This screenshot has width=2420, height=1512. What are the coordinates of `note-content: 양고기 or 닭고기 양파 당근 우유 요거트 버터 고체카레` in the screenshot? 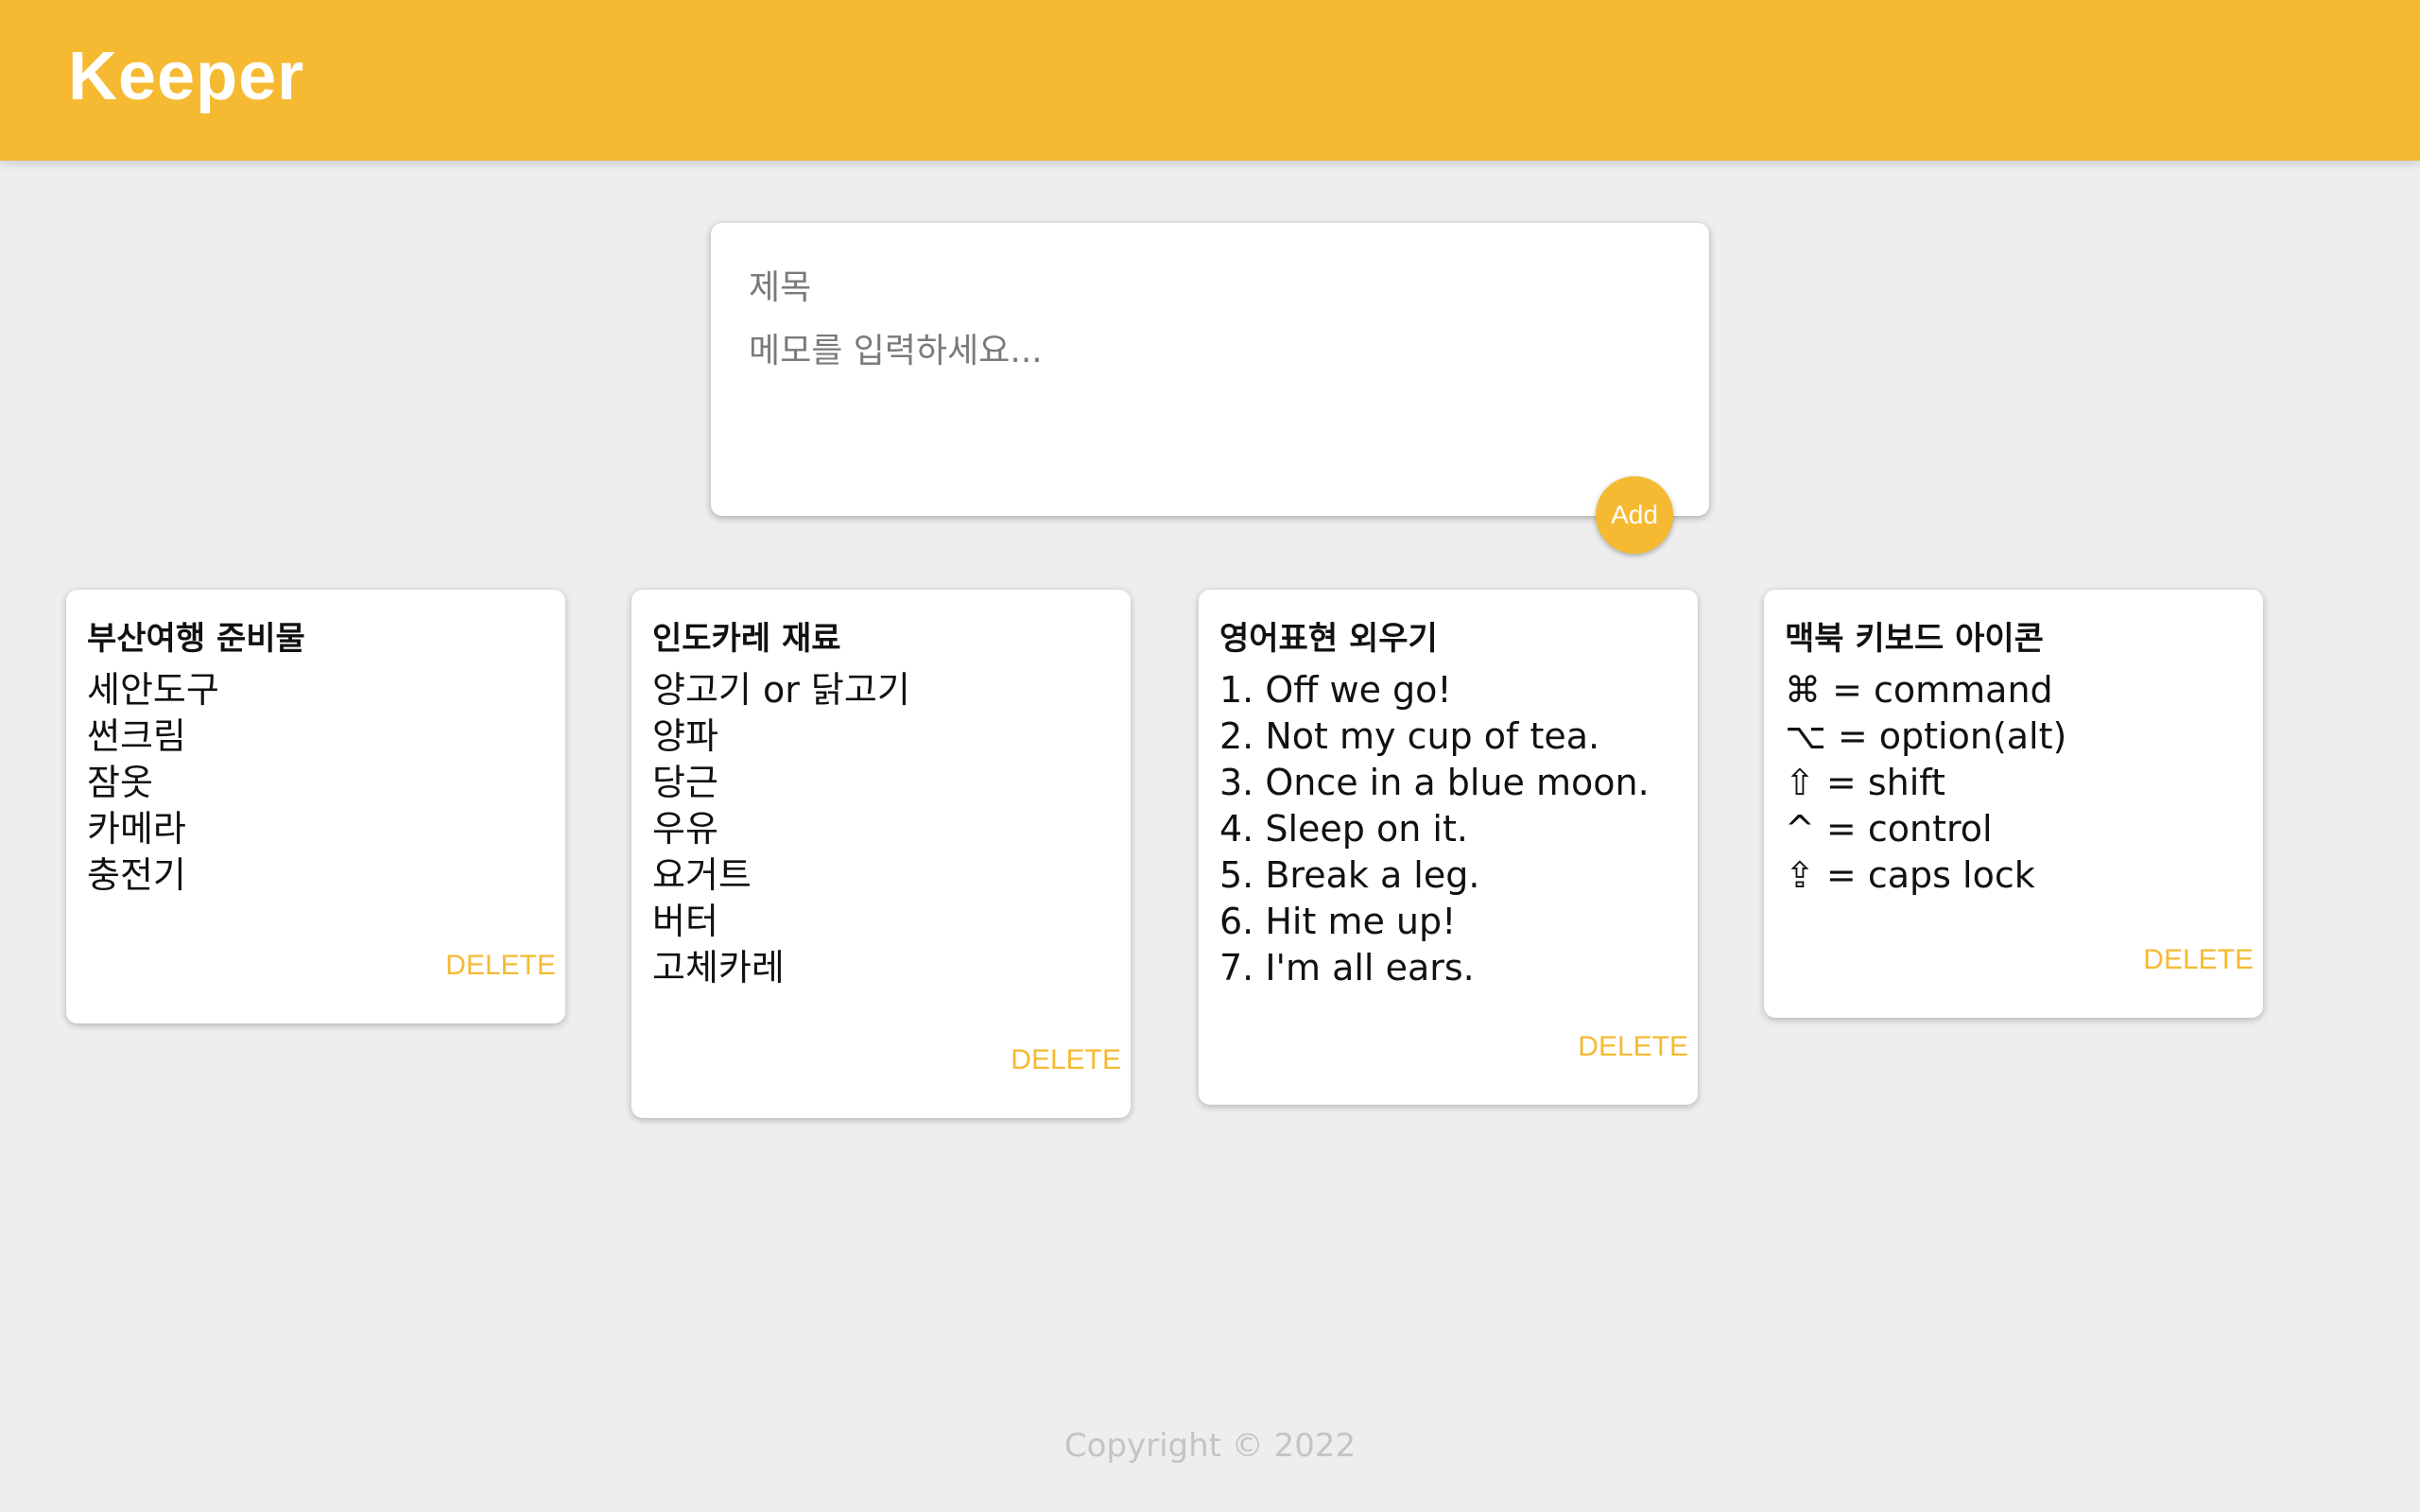 It's located at (781, 829).